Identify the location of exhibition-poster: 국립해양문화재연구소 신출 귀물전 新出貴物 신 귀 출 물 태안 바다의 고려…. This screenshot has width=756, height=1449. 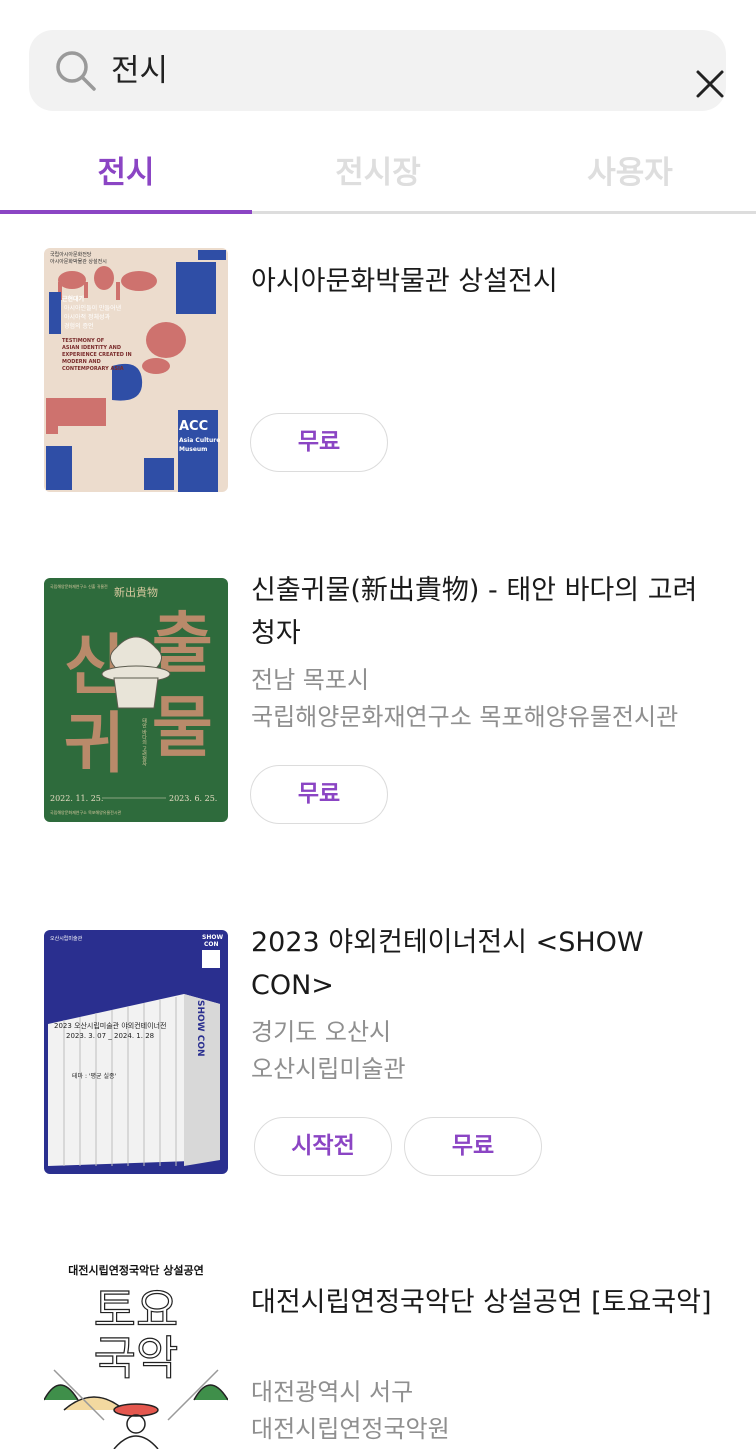
(136, 700).